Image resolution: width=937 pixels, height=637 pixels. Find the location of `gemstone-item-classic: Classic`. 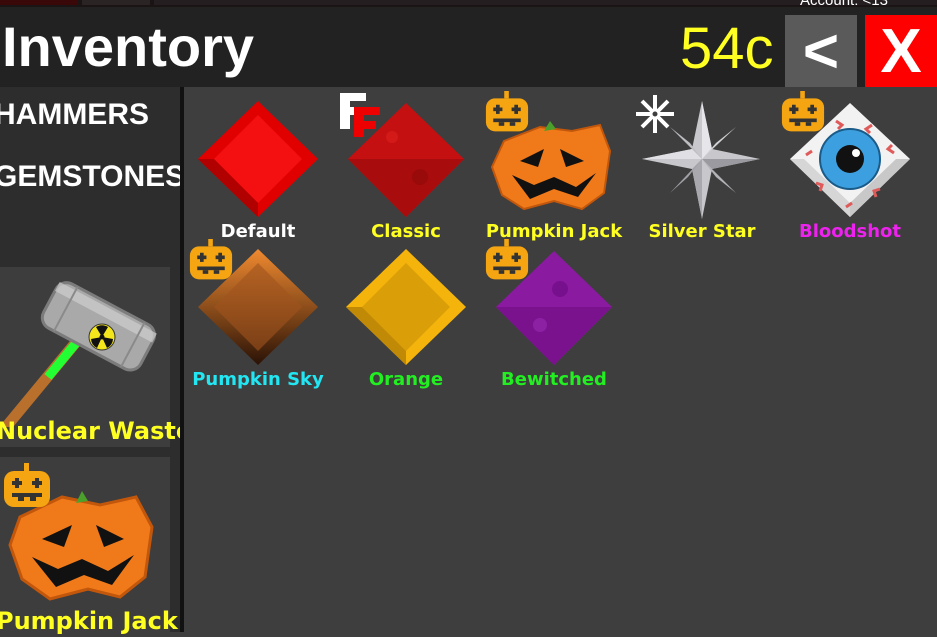

gemstone-item-classic: Classic is located at coordinates (406, 169).